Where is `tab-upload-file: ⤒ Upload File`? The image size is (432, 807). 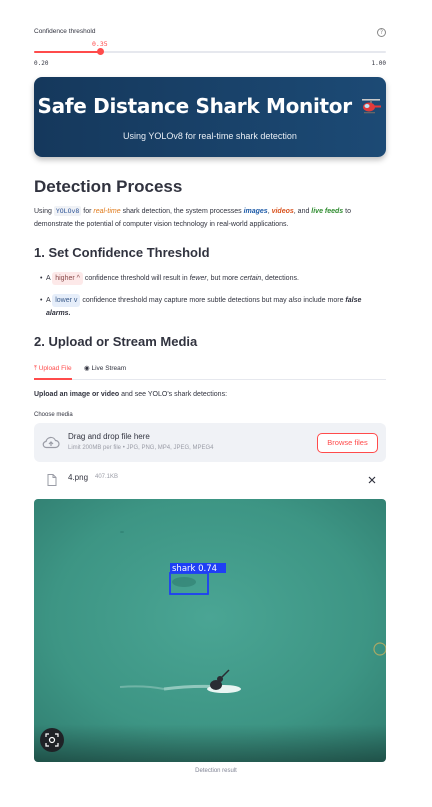 tab-upload-file: ⤒ Upload File is located at coordinates (53, 372).